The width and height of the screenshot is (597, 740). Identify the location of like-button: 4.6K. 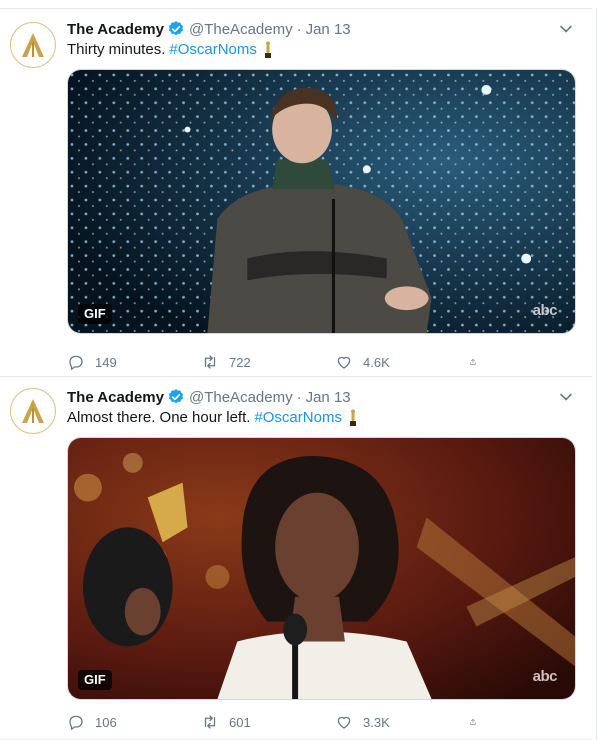
(402, 362).